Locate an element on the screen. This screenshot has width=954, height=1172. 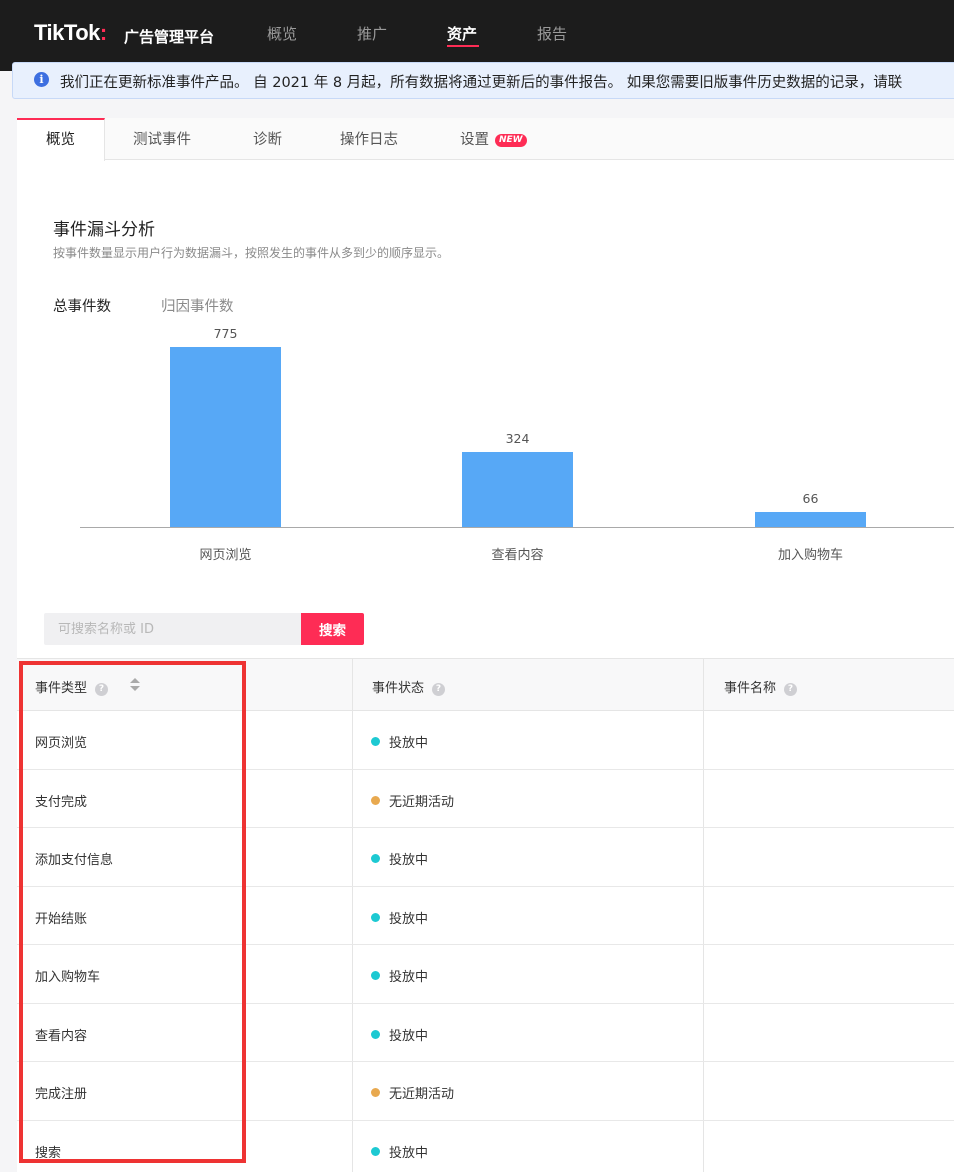
header-event-status: 事件状态? is located at coordinates (409, 686).